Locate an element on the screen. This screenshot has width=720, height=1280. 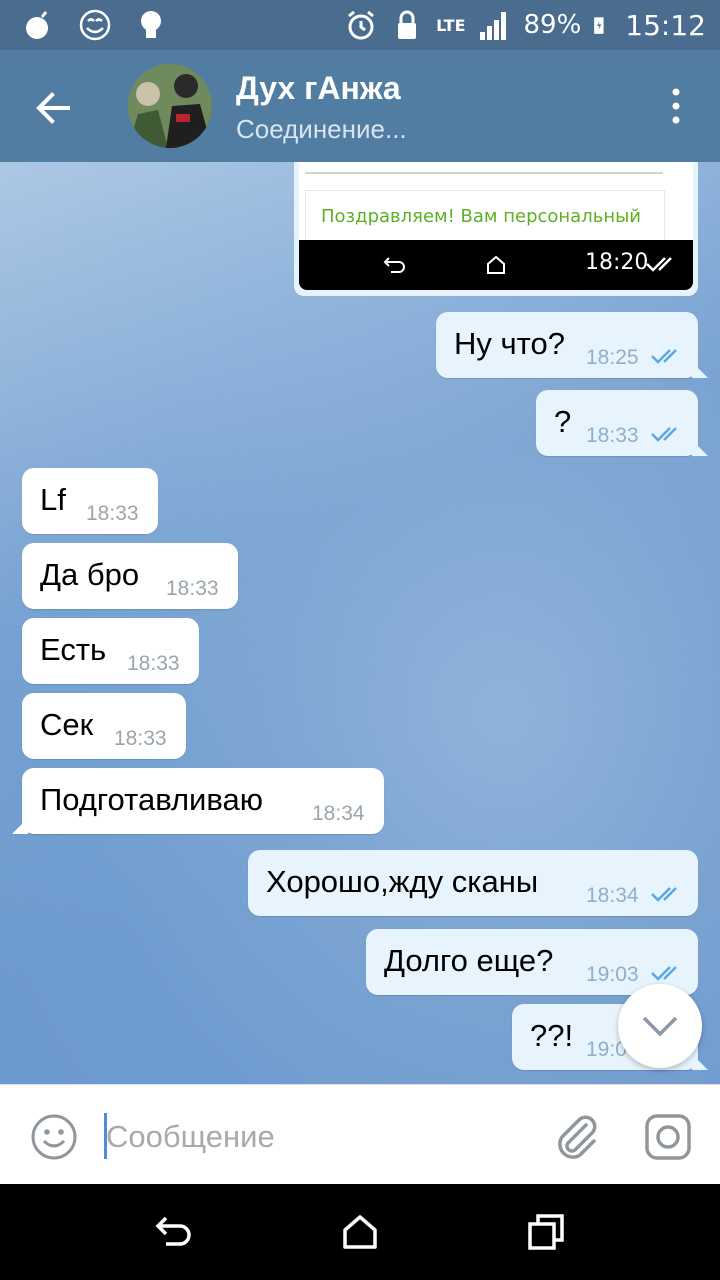
message-text: Долго еще? is located at coordinates (469, 960).